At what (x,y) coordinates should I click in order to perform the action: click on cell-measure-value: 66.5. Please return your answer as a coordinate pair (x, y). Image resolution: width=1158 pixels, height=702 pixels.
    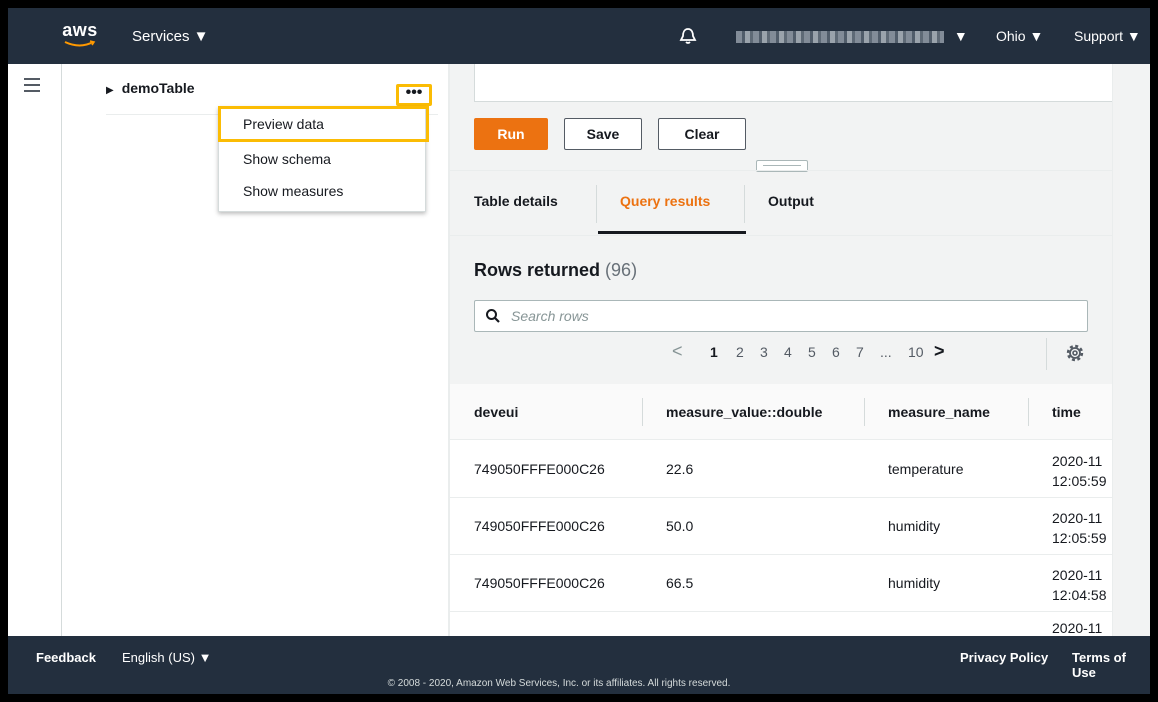
    Looking at the image, I should click on (680, 583).